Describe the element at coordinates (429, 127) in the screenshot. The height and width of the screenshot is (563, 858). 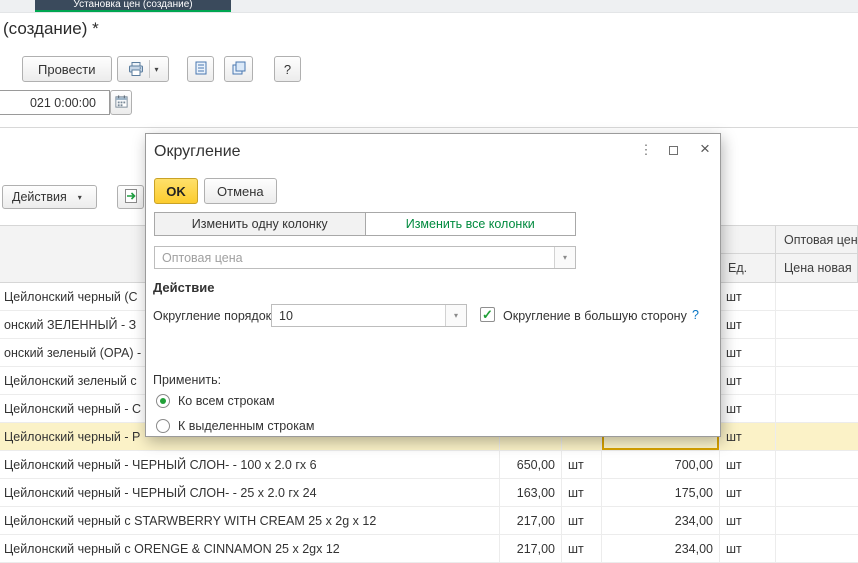
I see `separator-line` at that location.